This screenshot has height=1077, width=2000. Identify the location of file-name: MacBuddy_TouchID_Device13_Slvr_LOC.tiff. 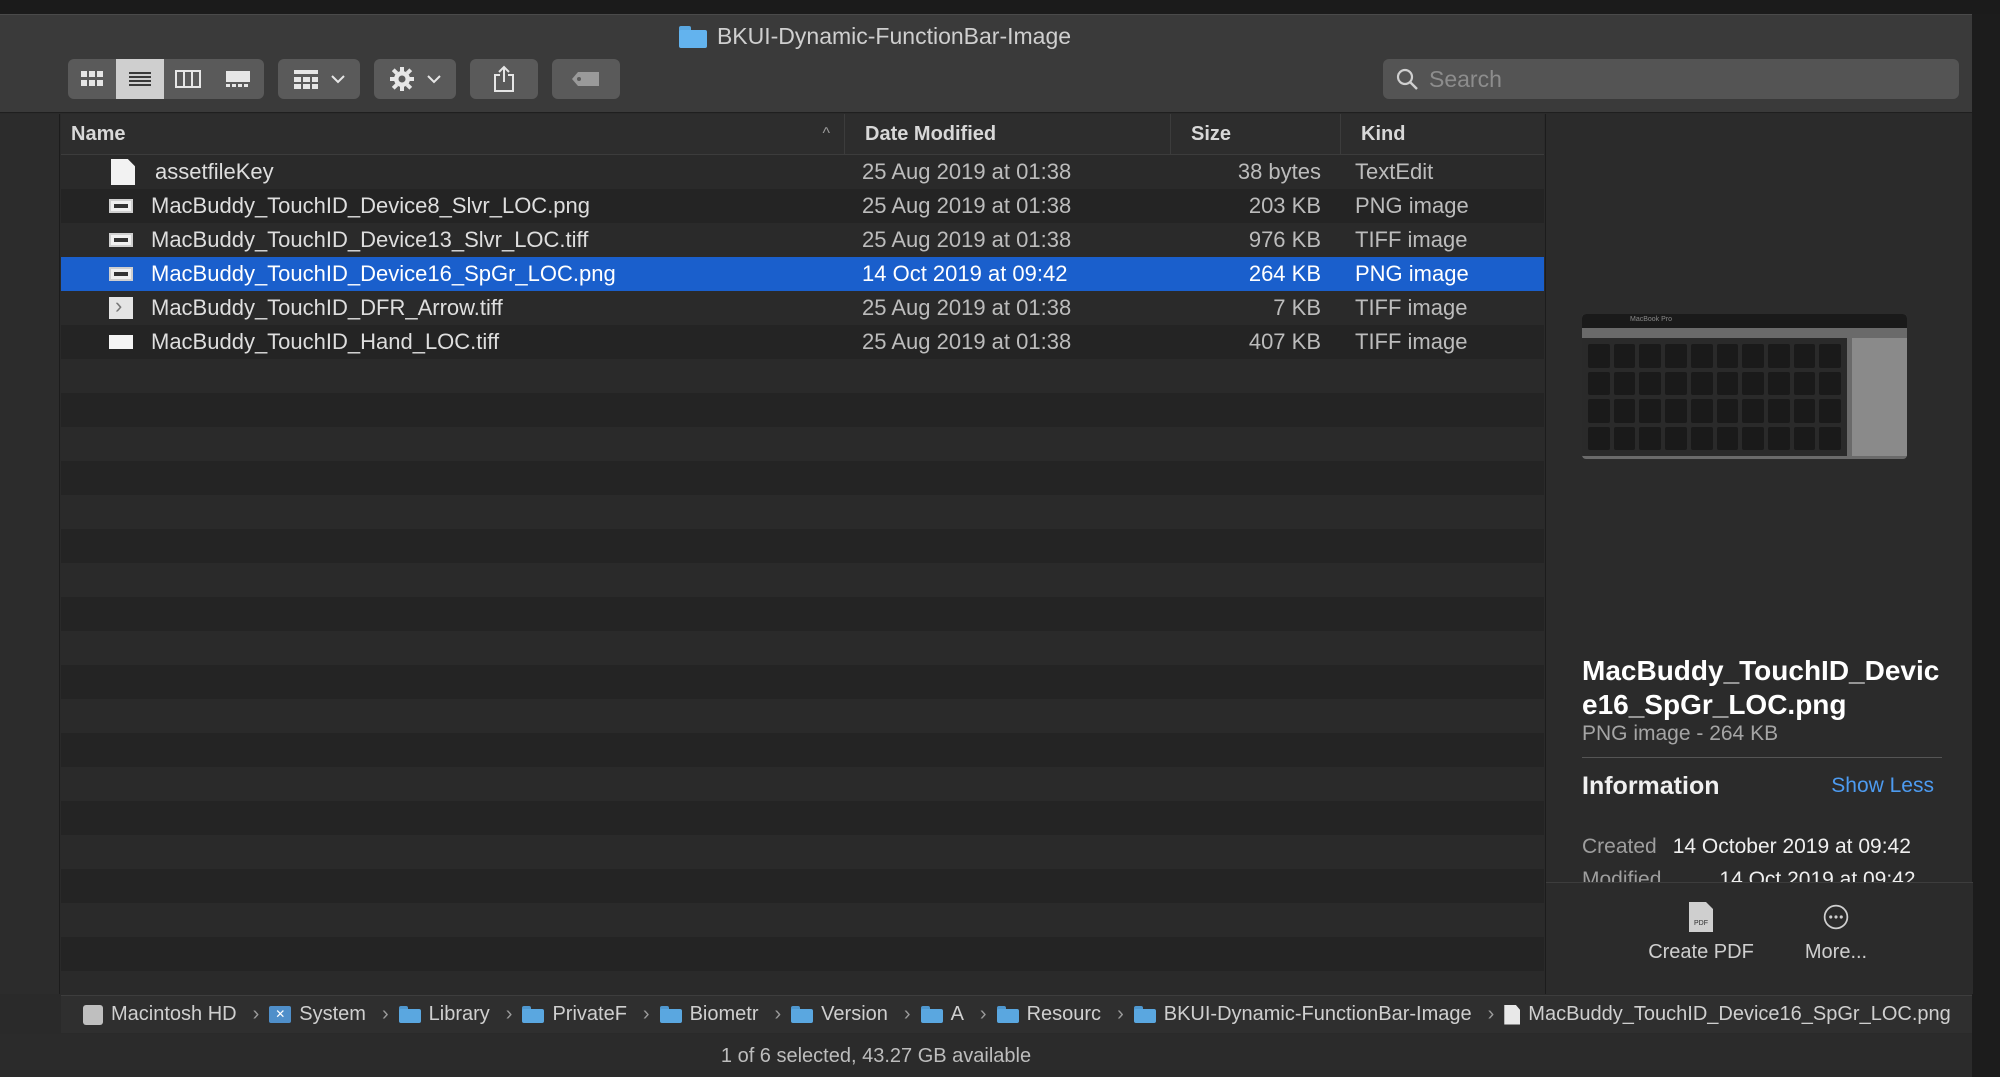
(370, 239).